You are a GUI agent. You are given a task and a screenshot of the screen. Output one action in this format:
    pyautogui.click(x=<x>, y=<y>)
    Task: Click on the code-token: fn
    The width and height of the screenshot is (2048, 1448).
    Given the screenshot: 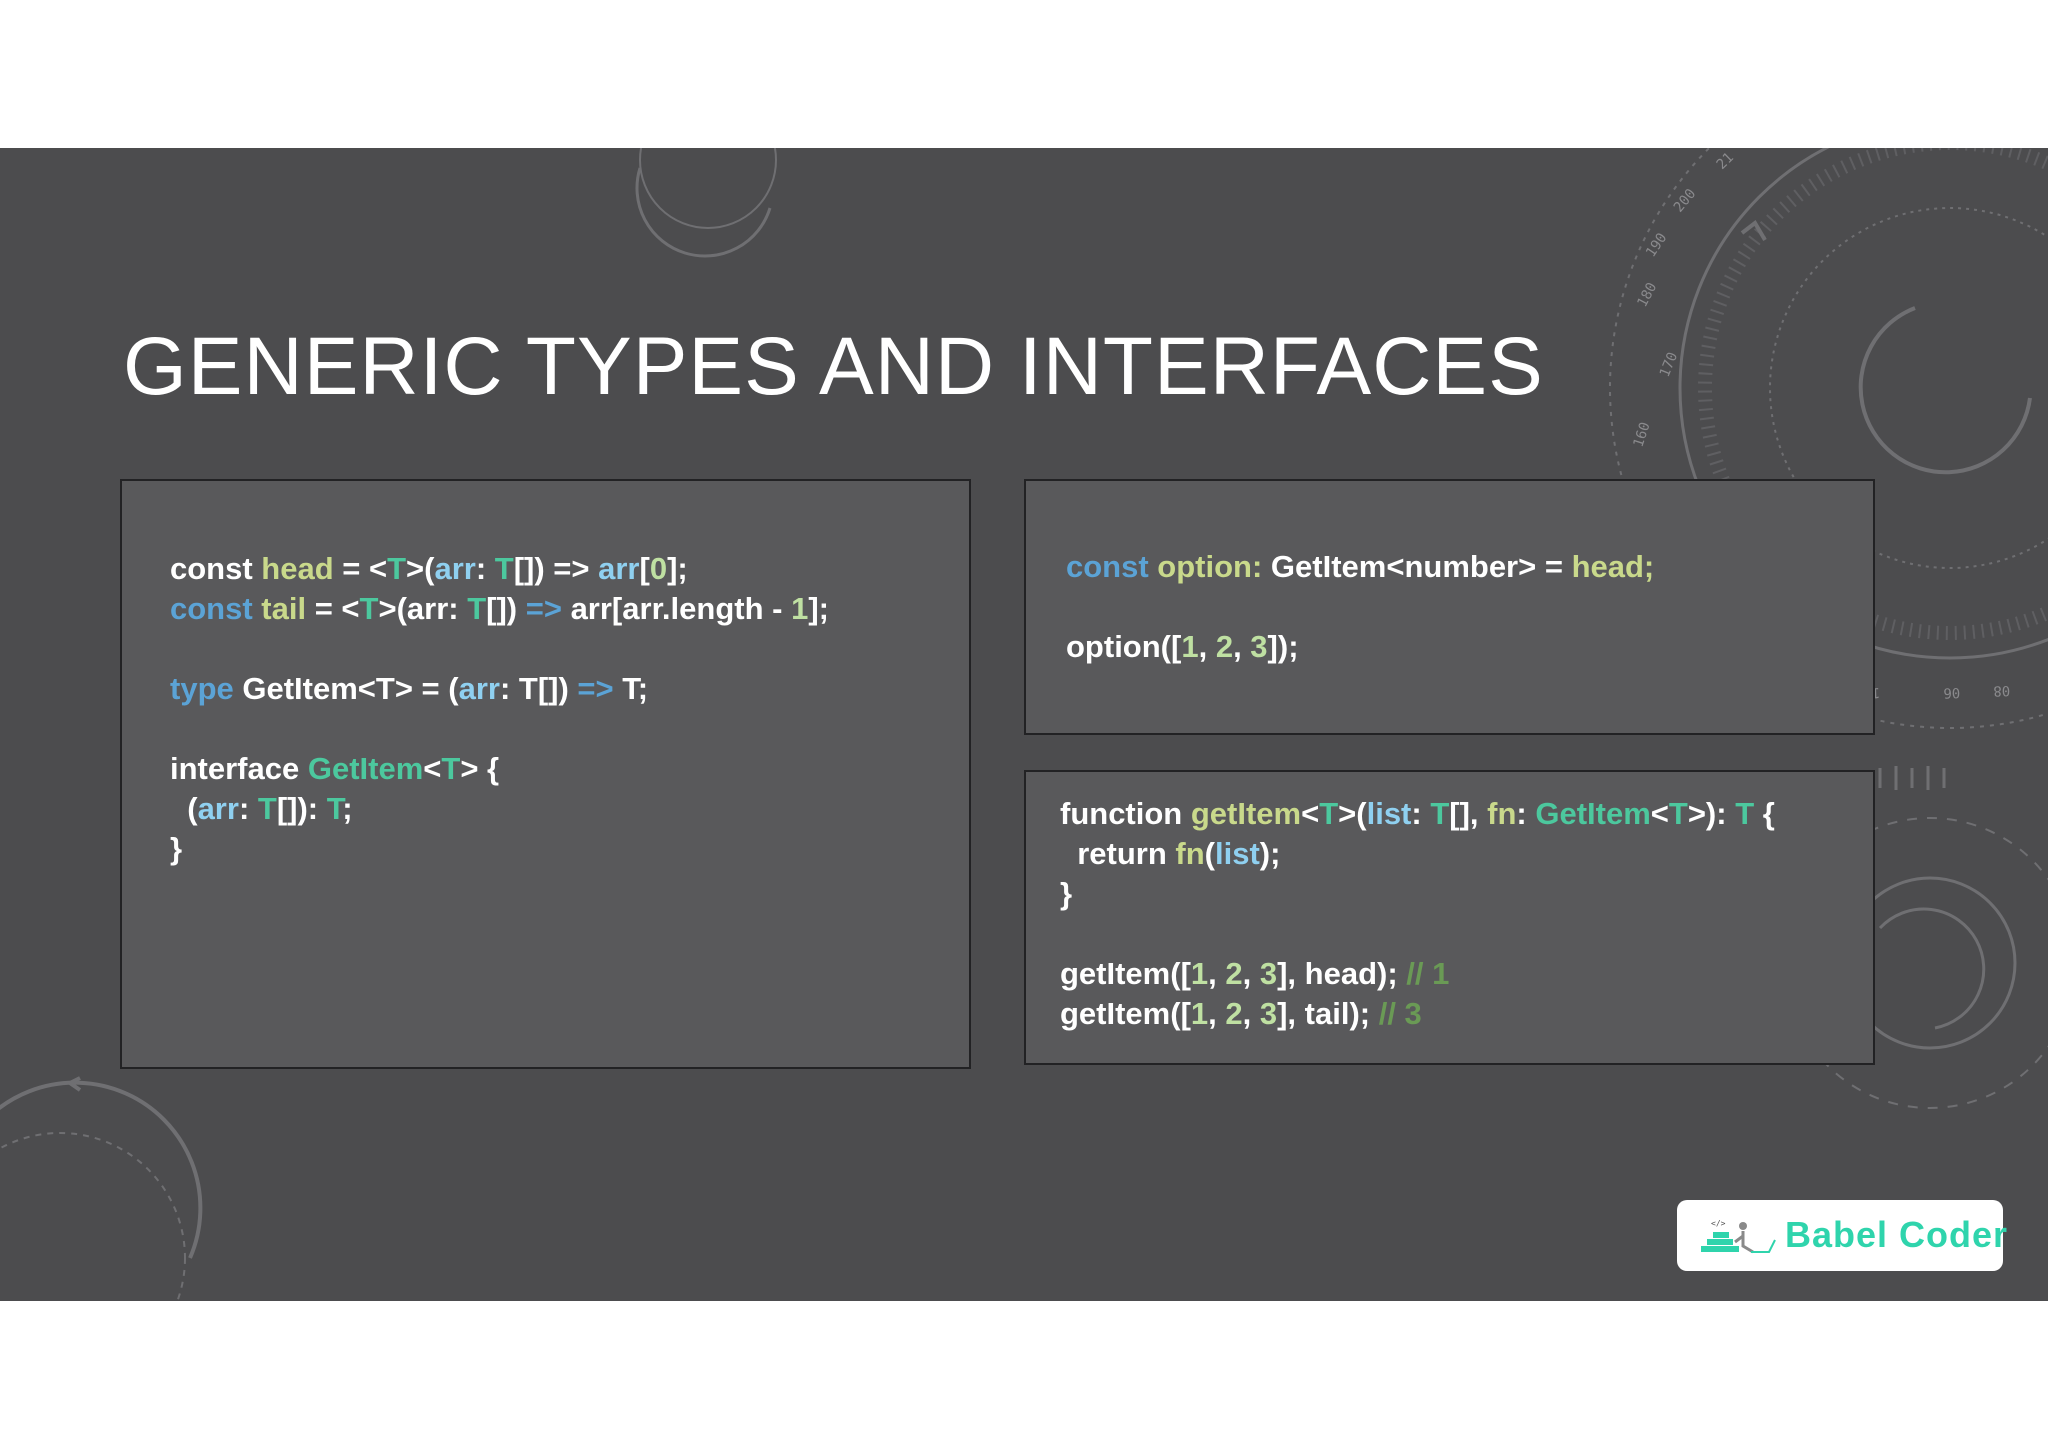 What is the action you would take?
    pyautogui.click(x=1190, y=853)
    